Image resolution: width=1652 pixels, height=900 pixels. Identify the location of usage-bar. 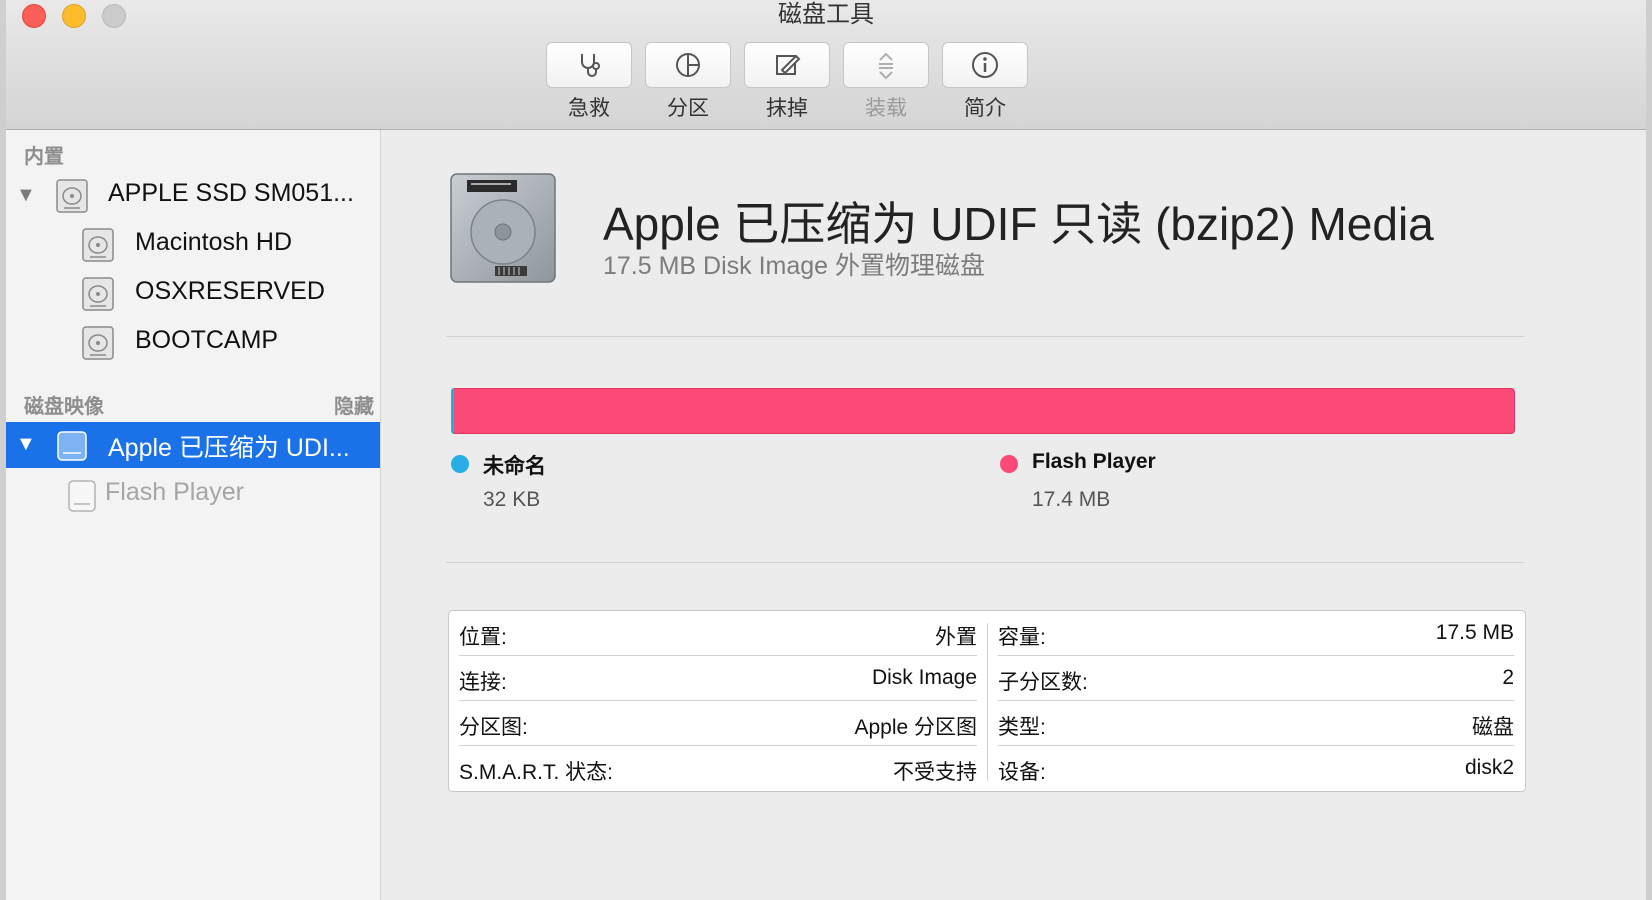
(983, 411).